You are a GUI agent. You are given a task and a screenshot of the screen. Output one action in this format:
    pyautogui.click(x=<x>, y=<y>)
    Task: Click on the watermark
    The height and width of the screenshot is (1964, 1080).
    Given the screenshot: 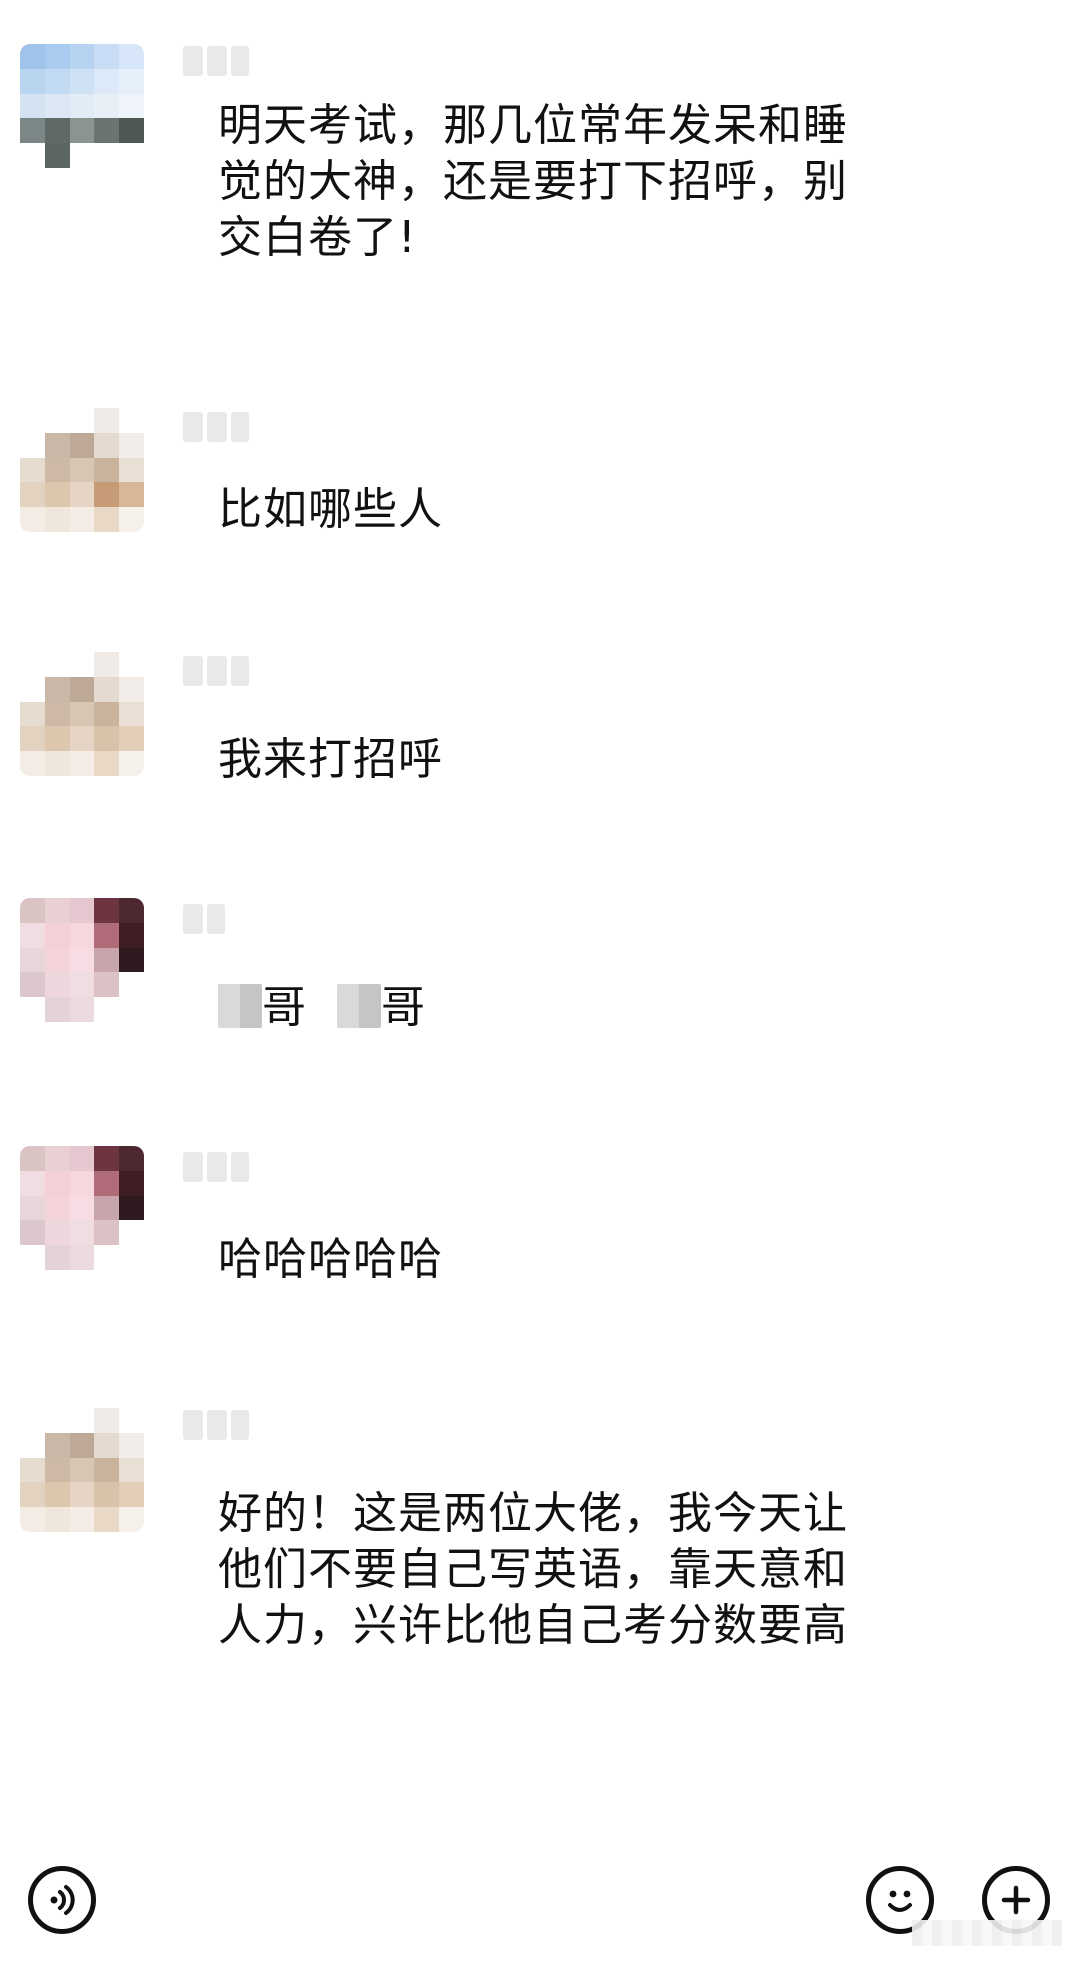 What is the action you would take?
    pyautogui.click(x=987, y=1933)
    